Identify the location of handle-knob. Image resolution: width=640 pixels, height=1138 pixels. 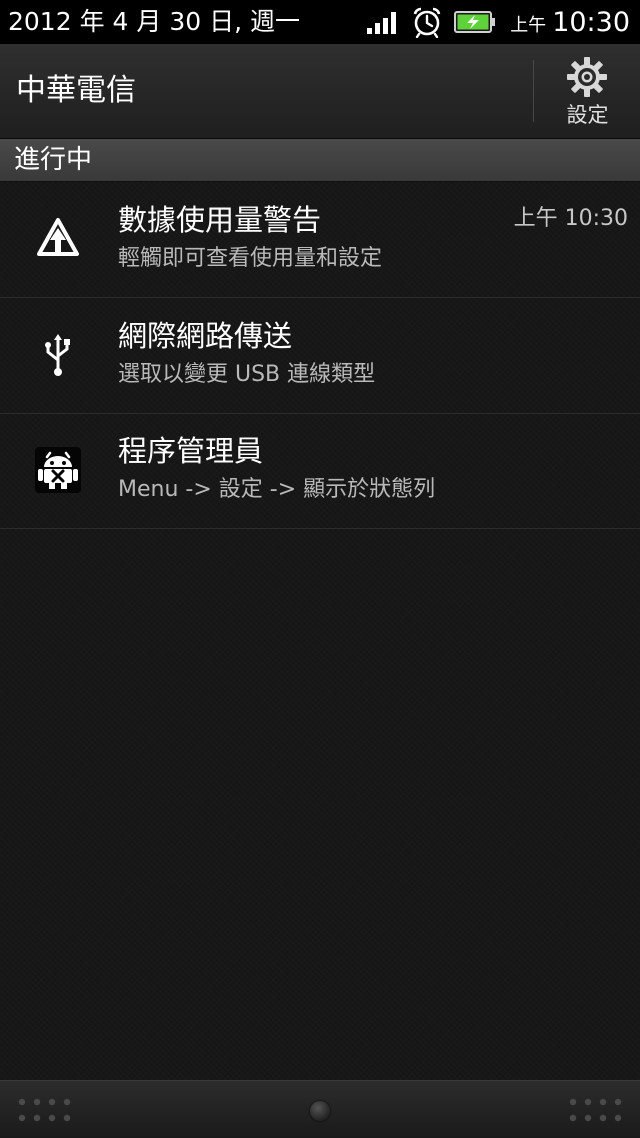
(320, 1111).